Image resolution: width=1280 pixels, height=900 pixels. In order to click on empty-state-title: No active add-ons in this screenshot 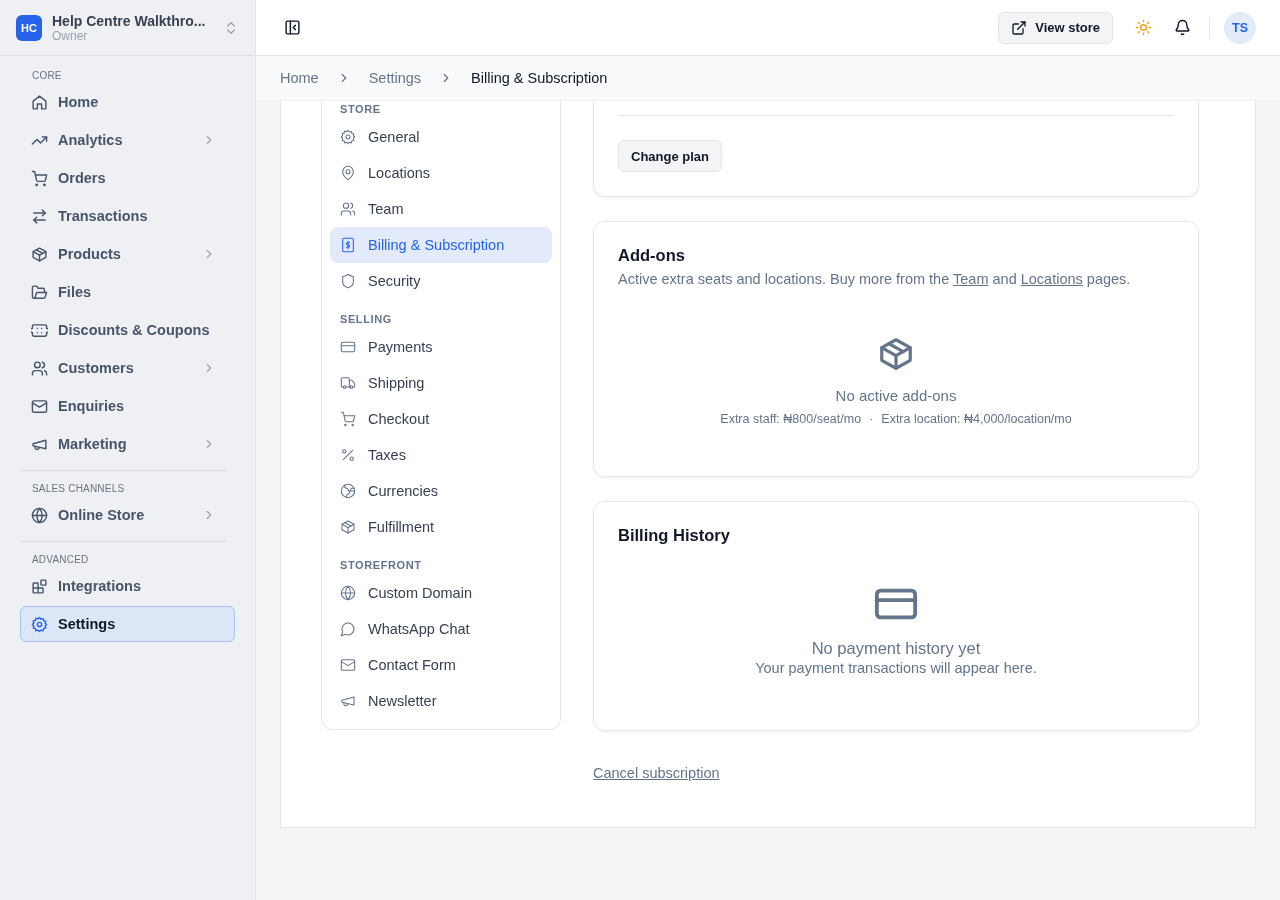, I will do `click(896, 395)`.